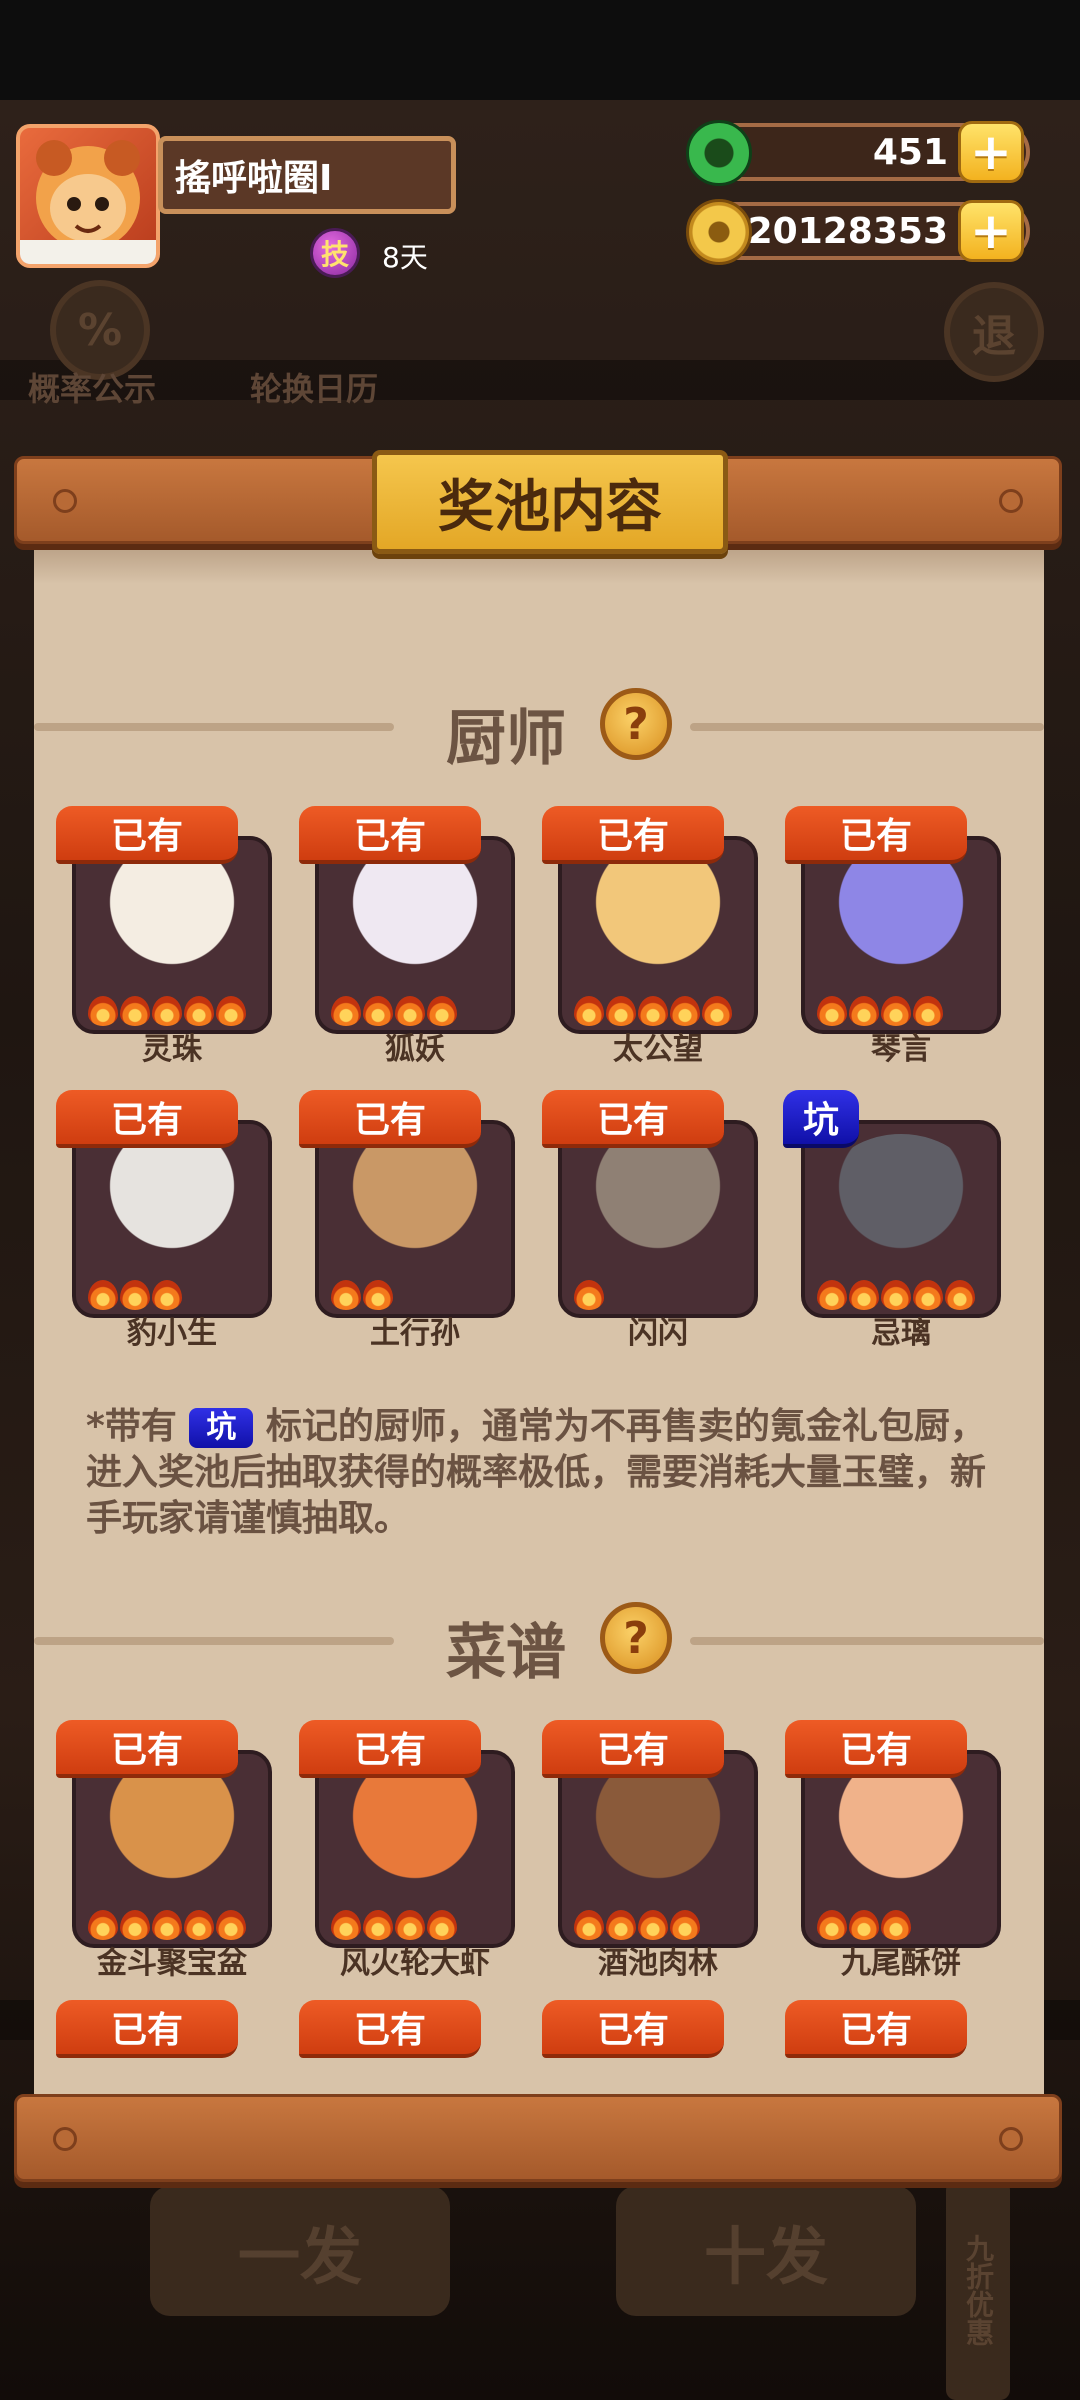 The width and height of the screenshot is (1080, 2400). I want to click on card-name: 土行孙, so click(415, 1333).